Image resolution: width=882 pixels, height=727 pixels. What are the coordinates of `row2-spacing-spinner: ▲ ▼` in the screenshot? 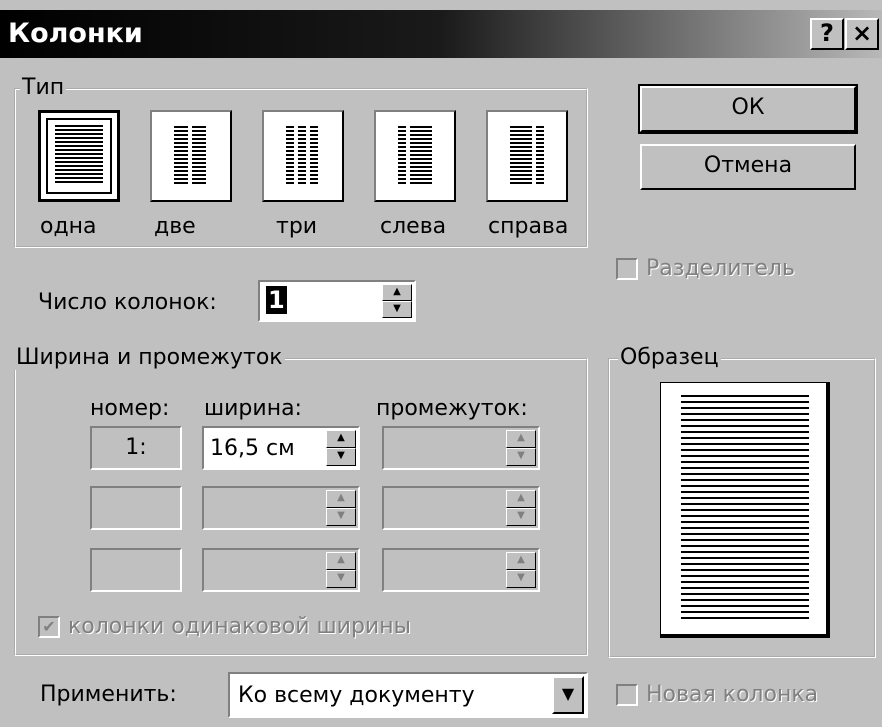 It's located at (521, 508).